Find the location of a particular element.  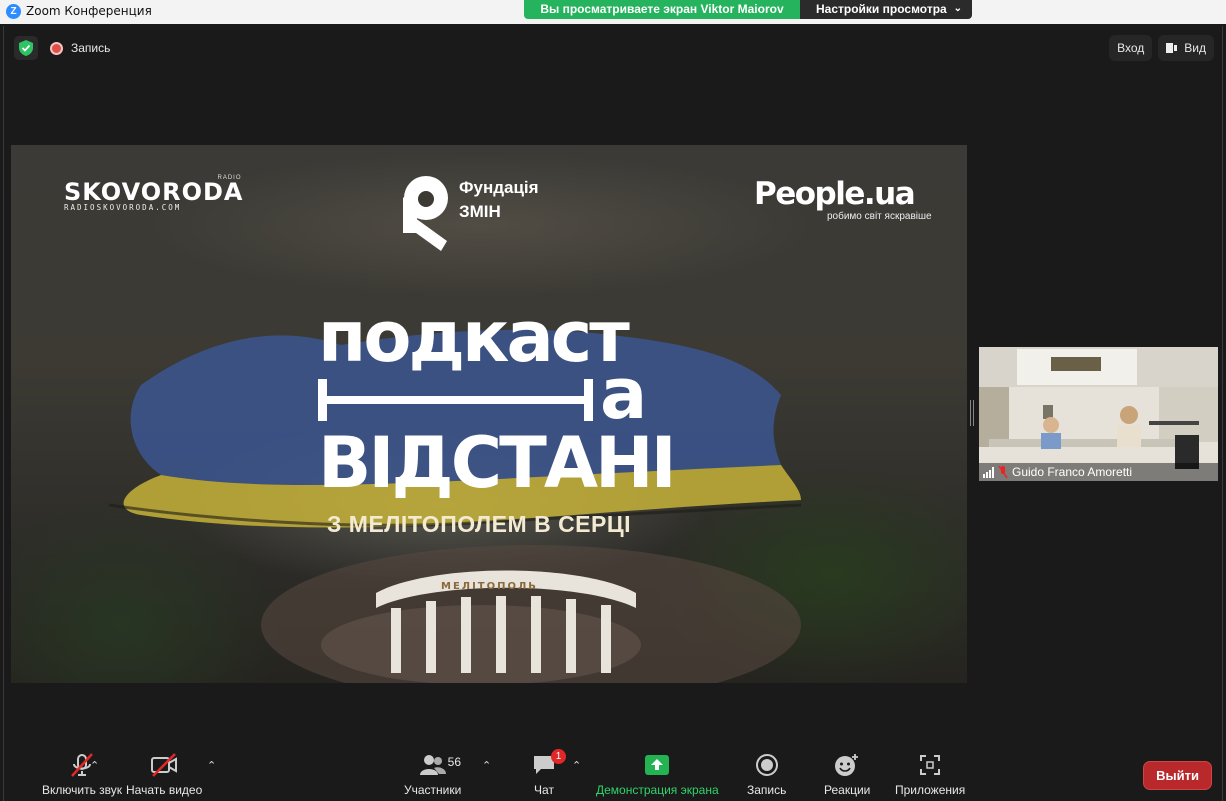

chat-label: Чат is located at coordinates (544, 790).